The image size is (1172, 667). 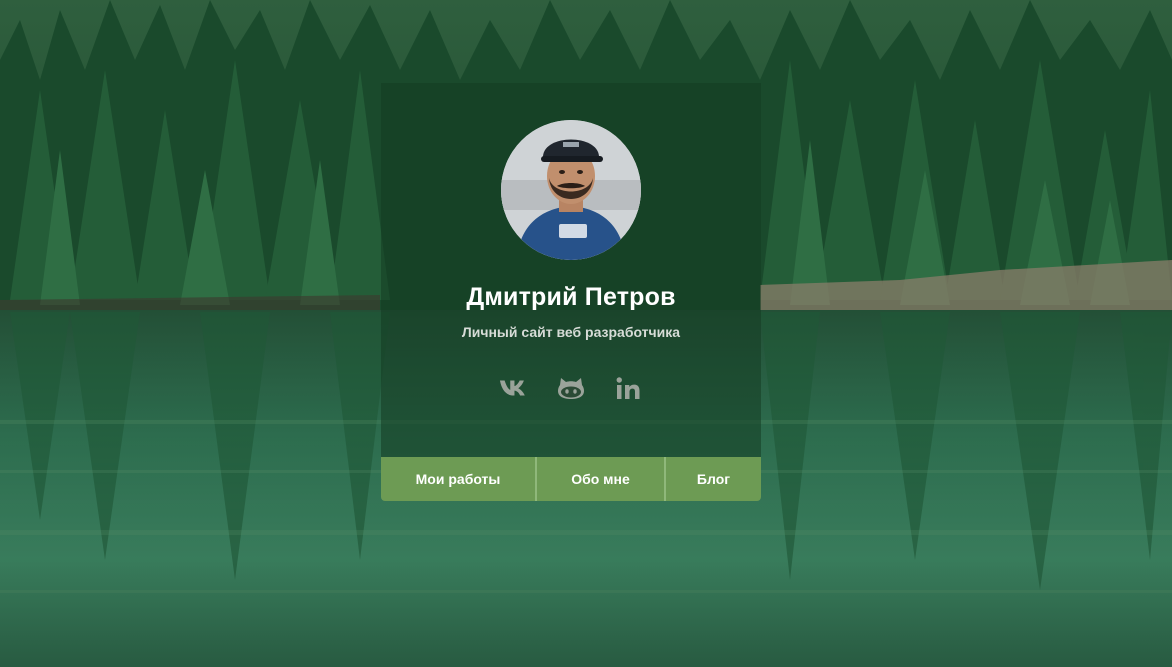 I want to click on avatar, so click(x=571, y=190).